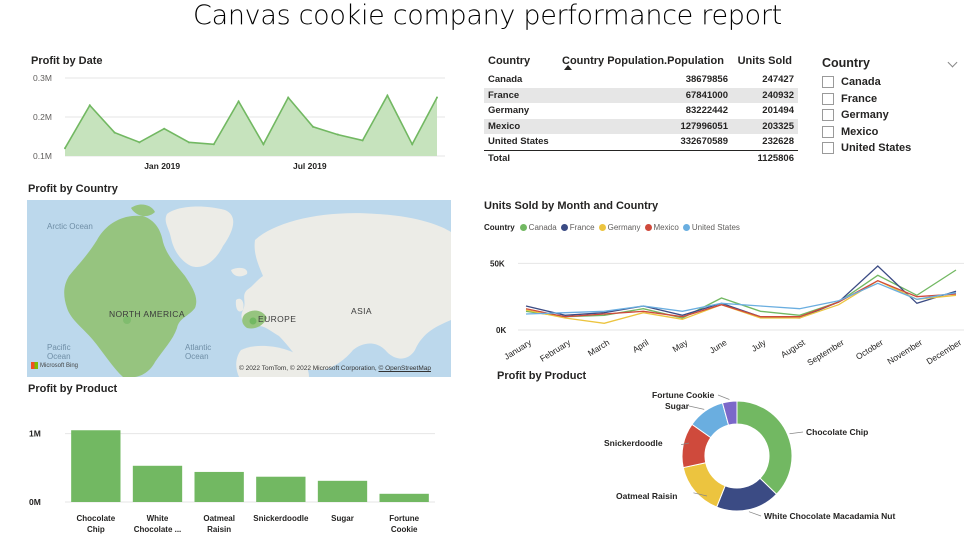 This screenshot has height=541, width=975. Describe the element at coordinates (509, 111) in the screenshot. I see `cell-country: Germany` at that location.